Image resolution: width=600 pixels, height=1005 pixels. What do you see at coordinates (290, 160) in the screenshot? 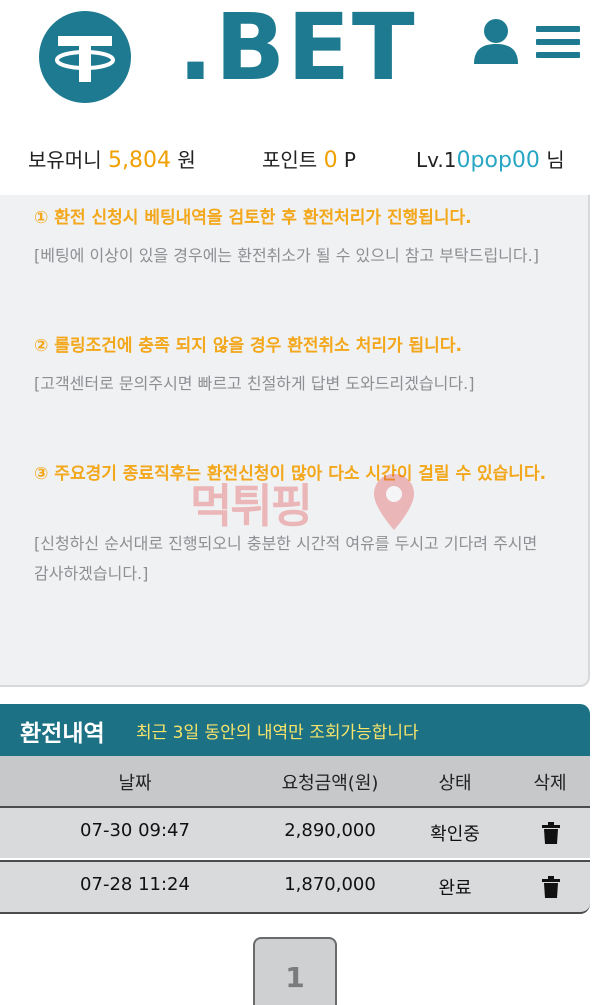
I see `point-label: 포인트` at bounding box center [290, 160].